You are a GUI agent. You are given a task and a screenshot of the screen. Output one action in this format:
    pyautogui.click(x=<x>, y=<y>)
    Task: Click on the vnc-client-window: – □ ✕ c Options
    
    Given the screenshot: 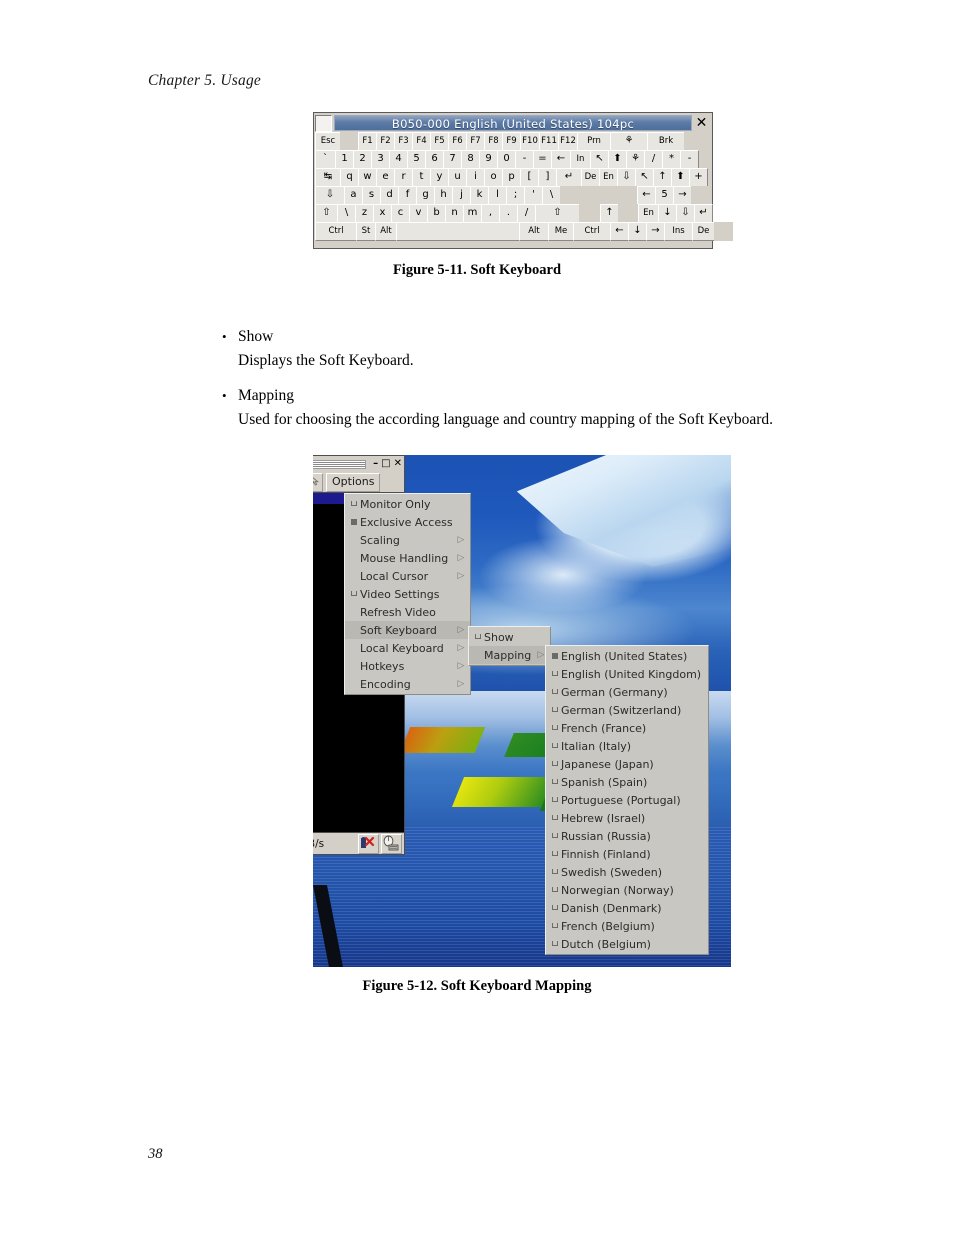 What is the action you would take?
    pyautogui.click(x=359, y=474)
    